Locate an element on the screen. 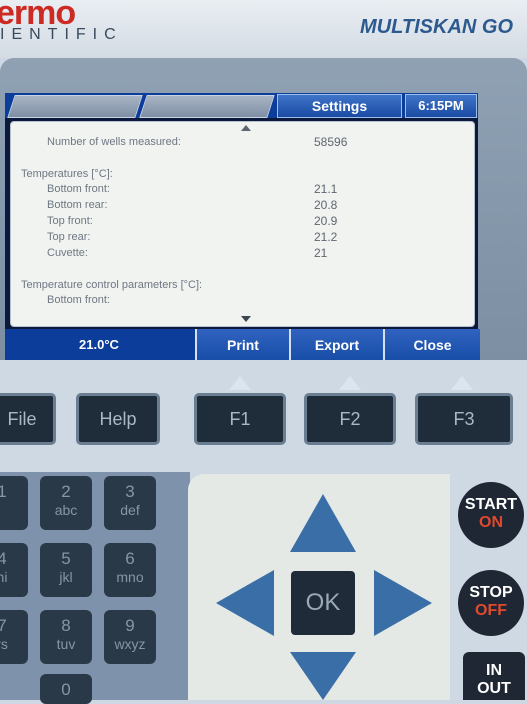  row-label: Number of wells measured: is located at coordinates (114, 142).